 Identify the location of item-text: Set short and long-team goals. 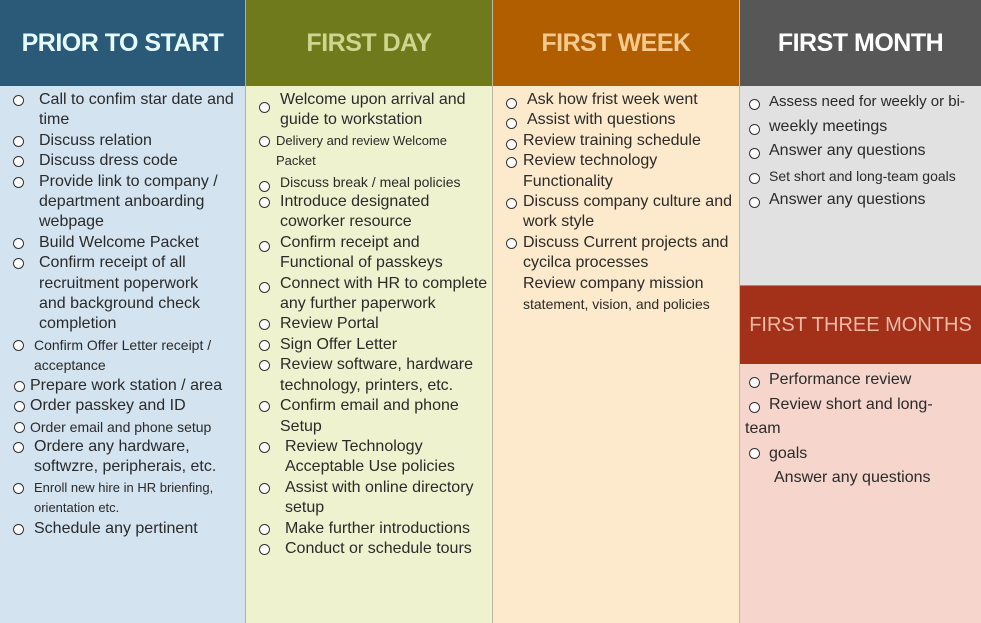
(862, 175).